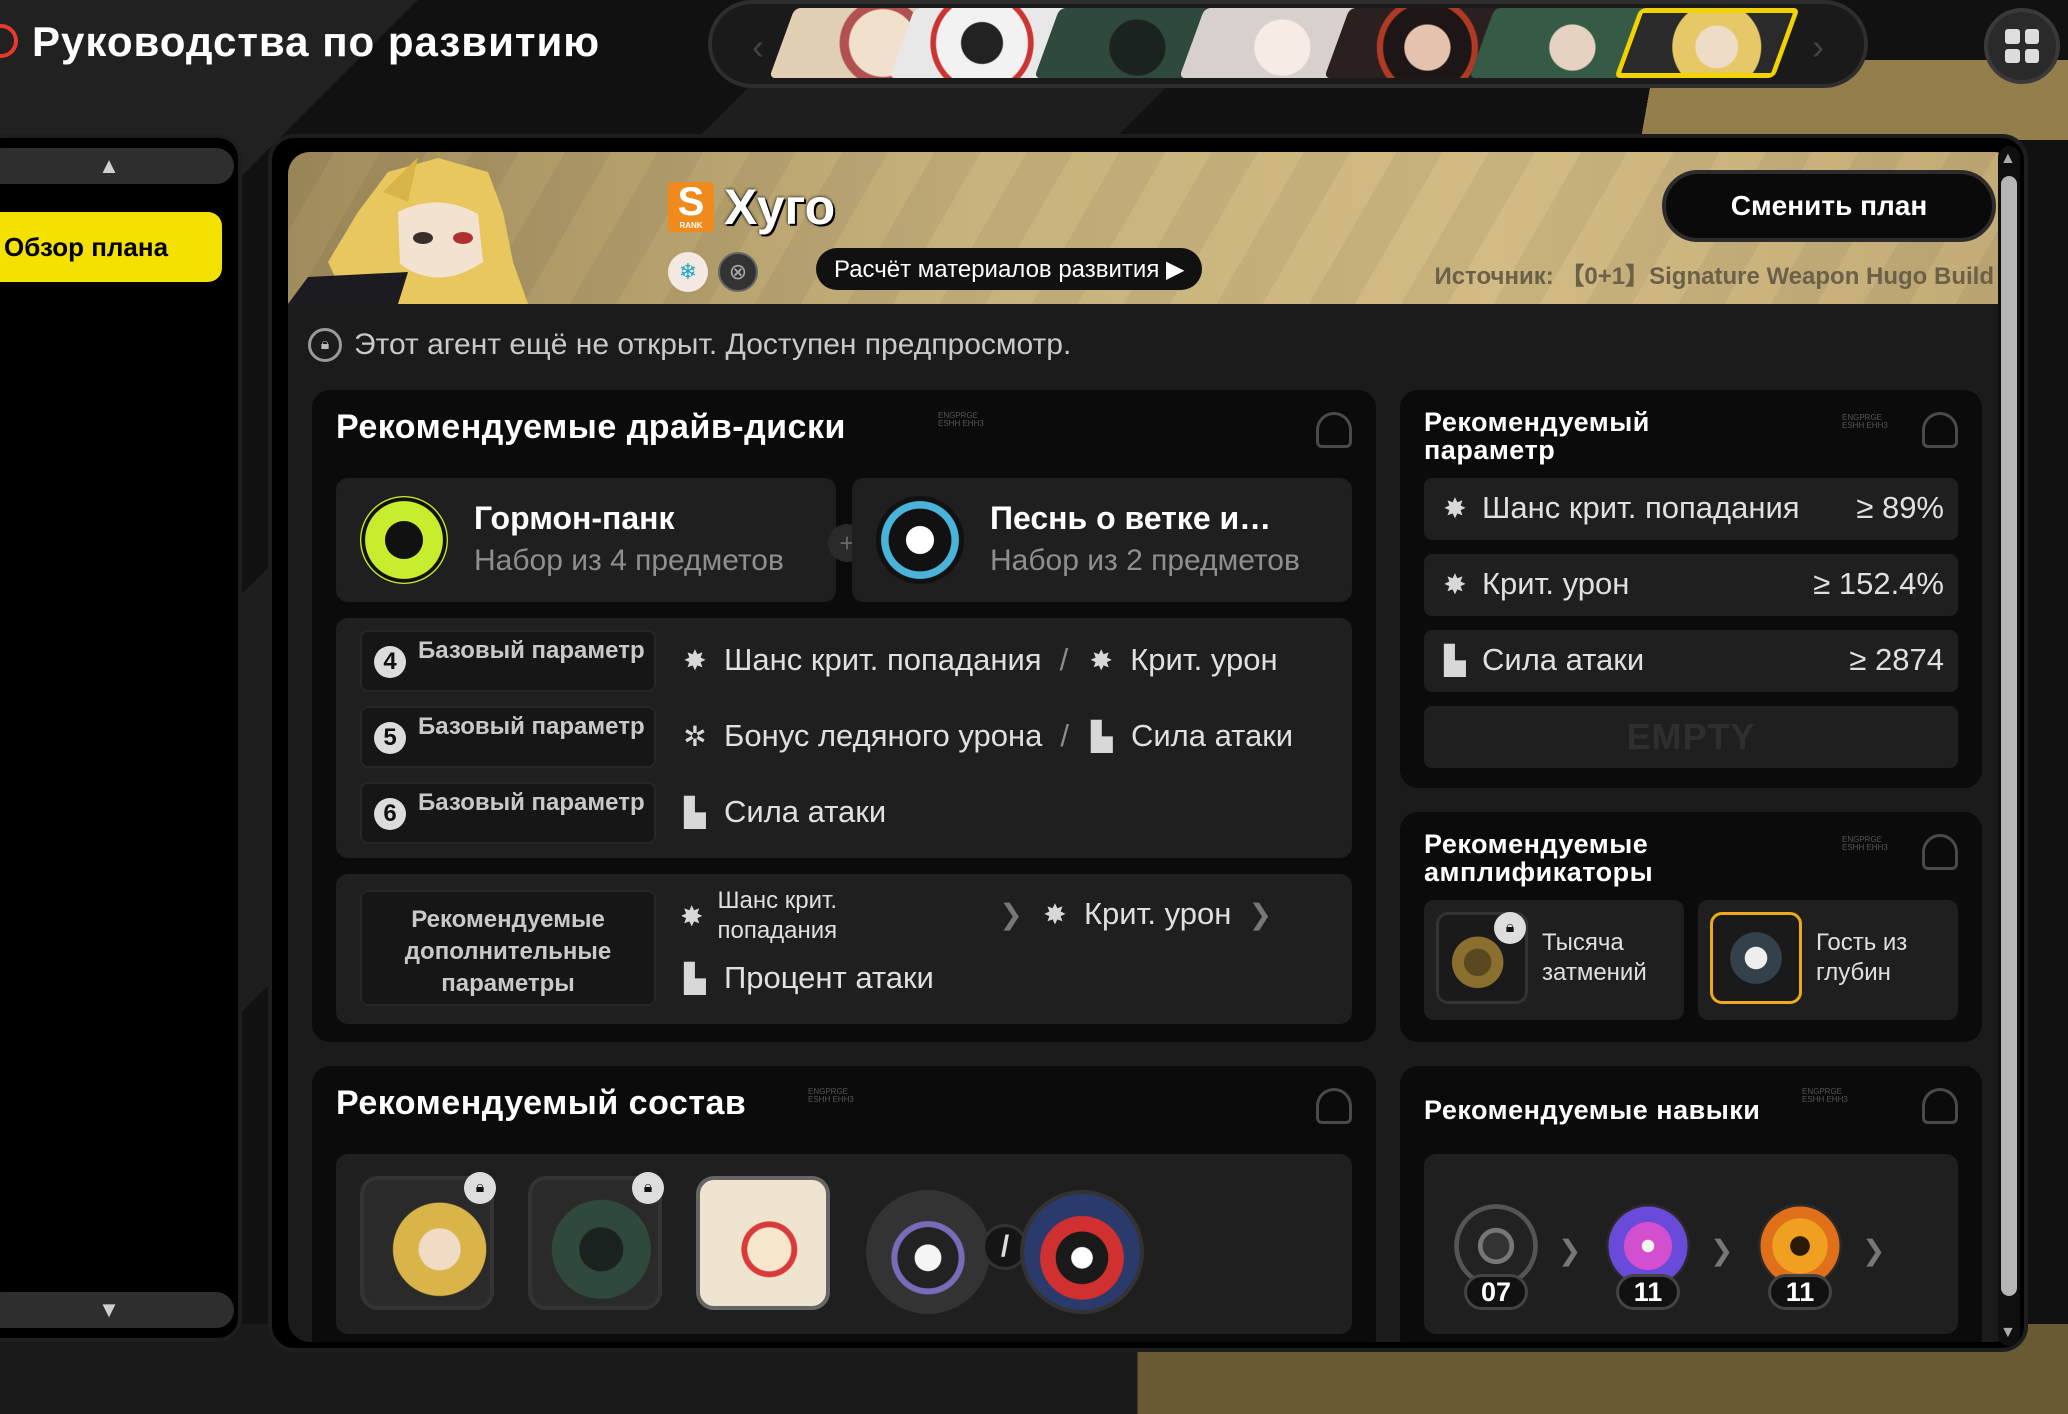  Describe the element at coordinates (390, 738) in the screenshot. I see `slot-5-number: 5` at that location.